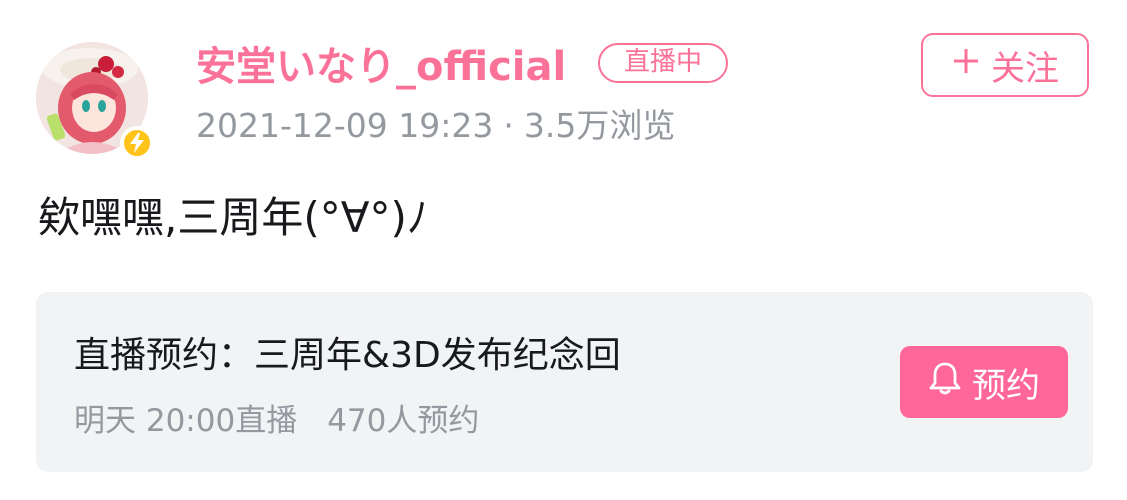 The width and height of the screenshot is (1127, 500). Describe the element at coordinates (345, 125) in the screenshot. I see `post-datetime: 2021-12-09 19:23` at that location.